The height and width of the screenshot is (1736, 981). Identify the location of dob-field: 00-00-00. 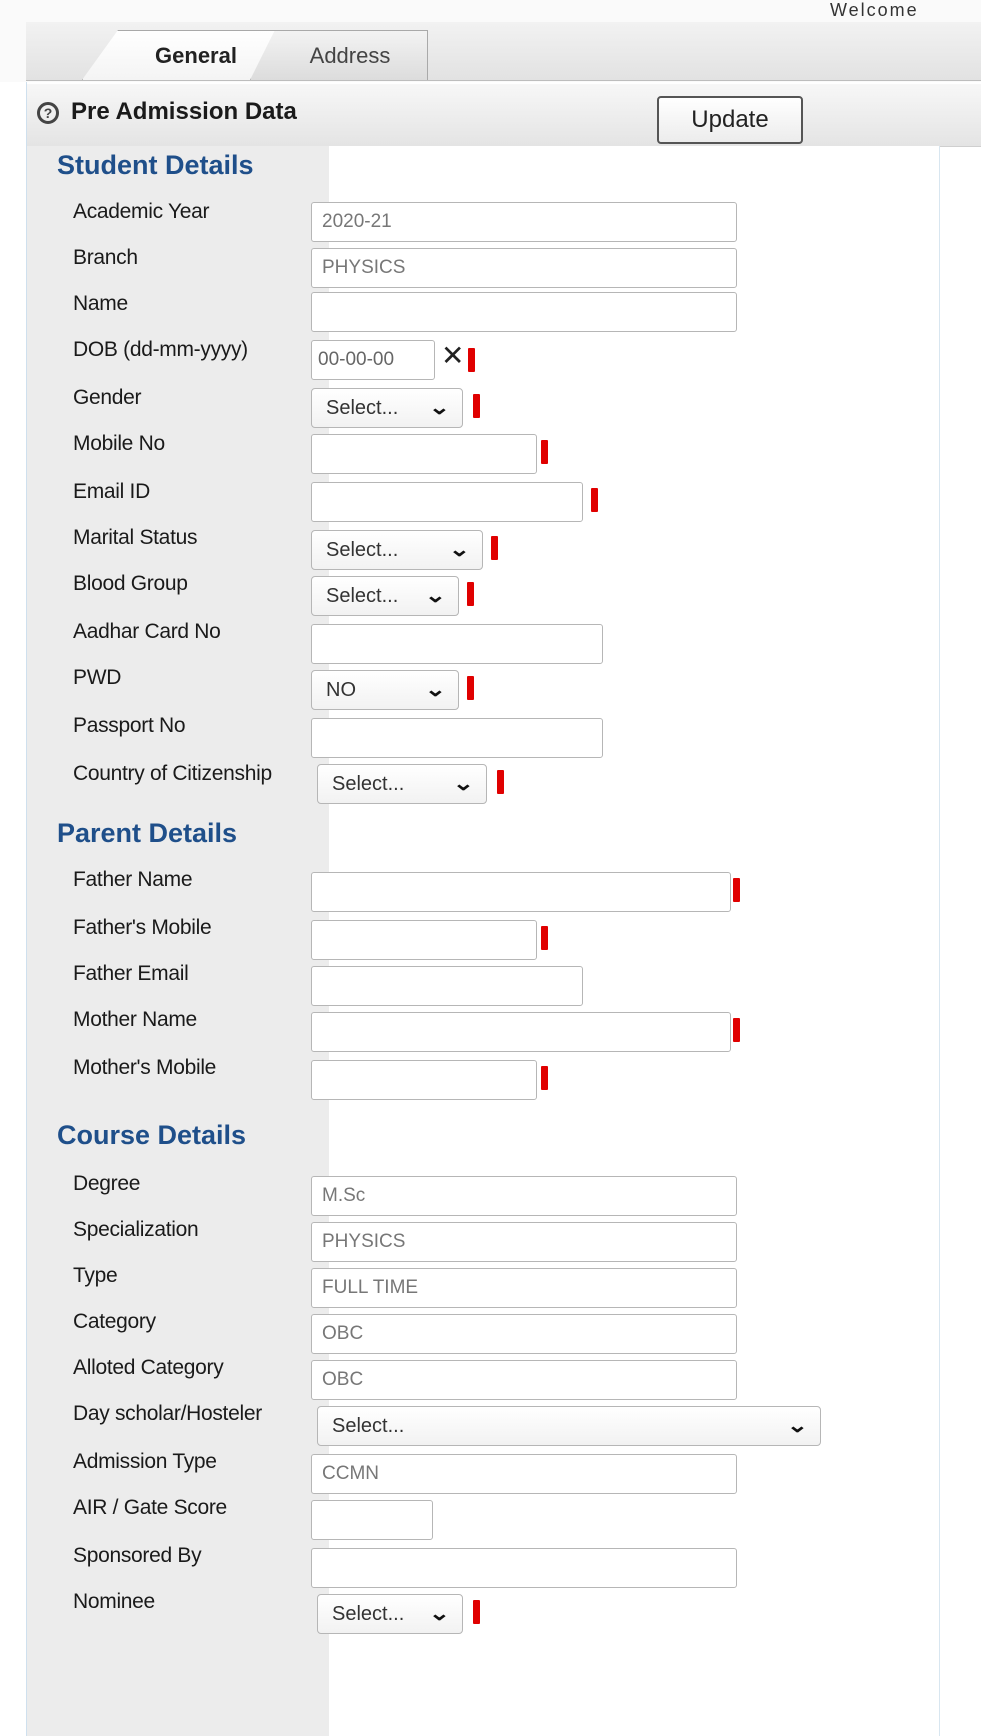
(373, 360).